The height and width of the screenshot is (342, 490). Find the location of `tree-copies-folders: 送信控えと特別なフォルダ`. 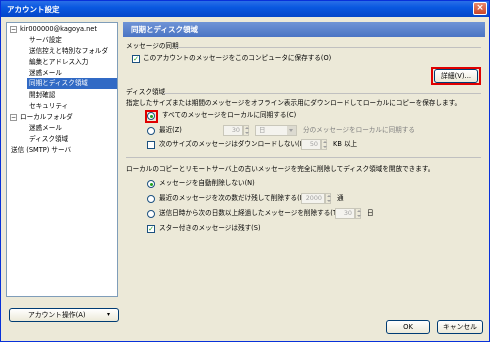

tree-copies-folders: 送信控えと特別なフォルダ is located at coordinates (68, 51).